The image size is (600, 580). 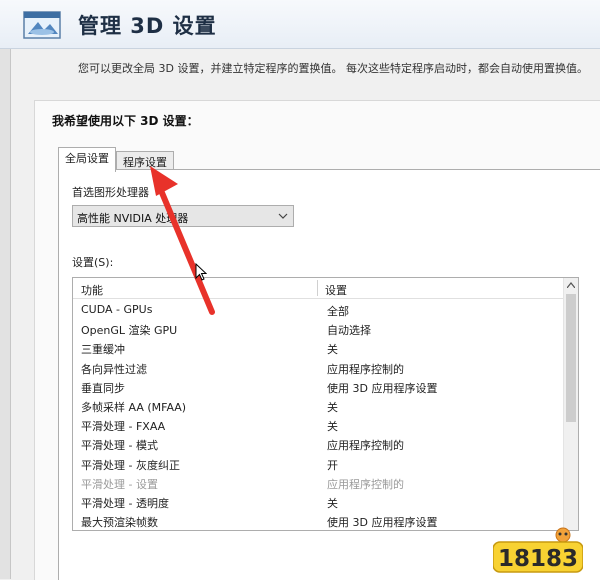 I want to click on table-row: 平滑处理 - 模式 应用程序控制的, so click(x=319, y=443).